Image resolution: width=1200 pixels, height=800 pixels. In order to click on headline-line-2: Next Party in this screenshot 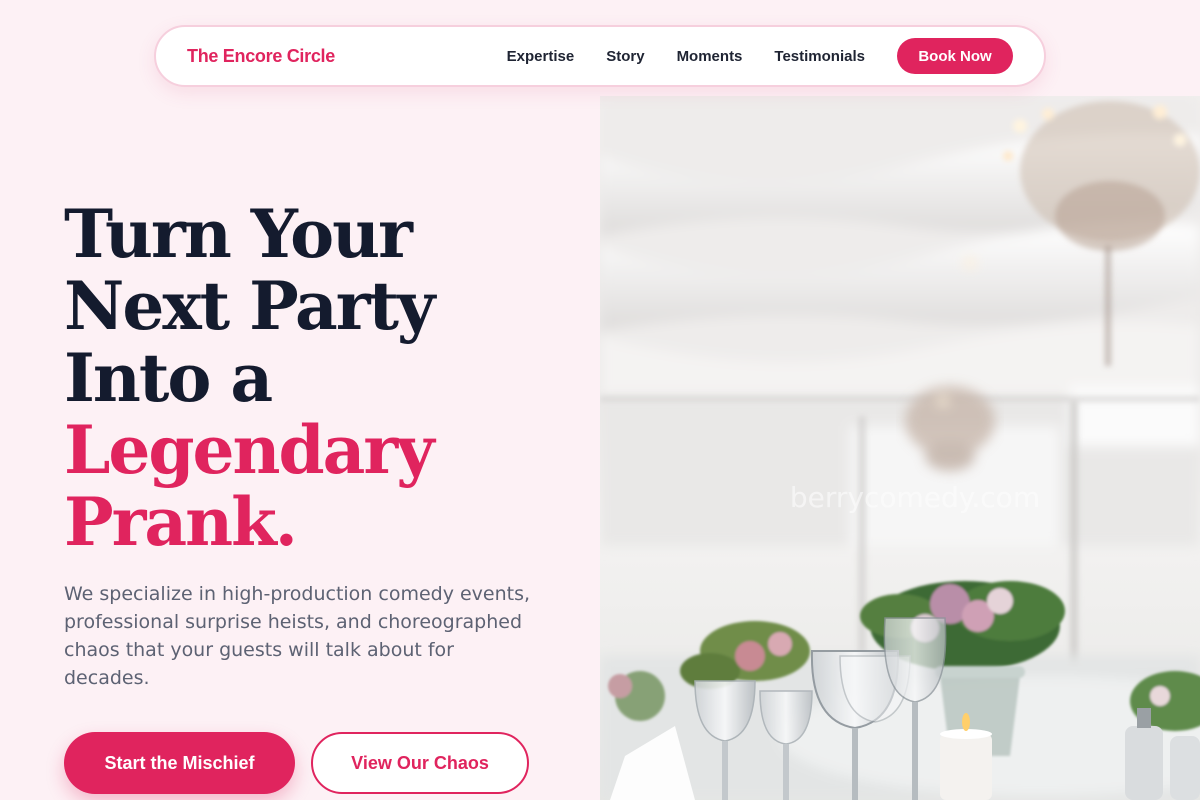, I will do `click(249, 306)`.